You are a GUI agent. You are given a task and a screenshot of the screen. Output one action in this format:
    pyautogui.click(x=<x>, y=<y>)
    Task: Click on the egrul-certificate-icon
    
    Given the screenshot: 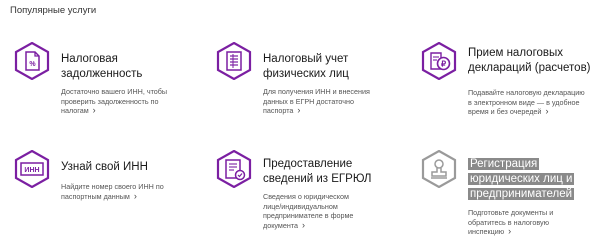 What is the action you would take?
    pyautogui.click(x=234, y=169)
    